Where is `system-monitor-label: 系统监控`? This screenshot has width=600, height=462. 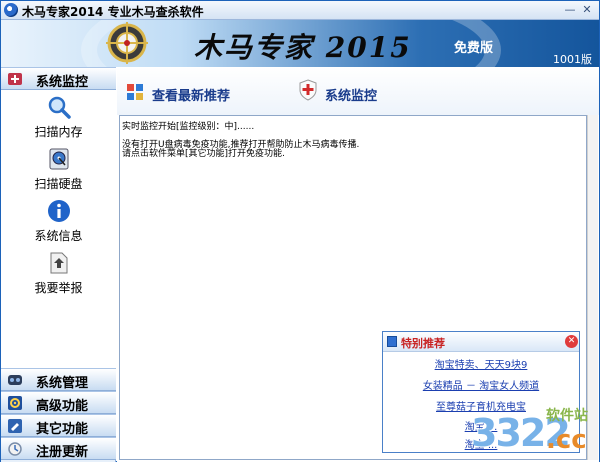
system-monitor-label: 系统监控 is located at coordinates (351, 96).